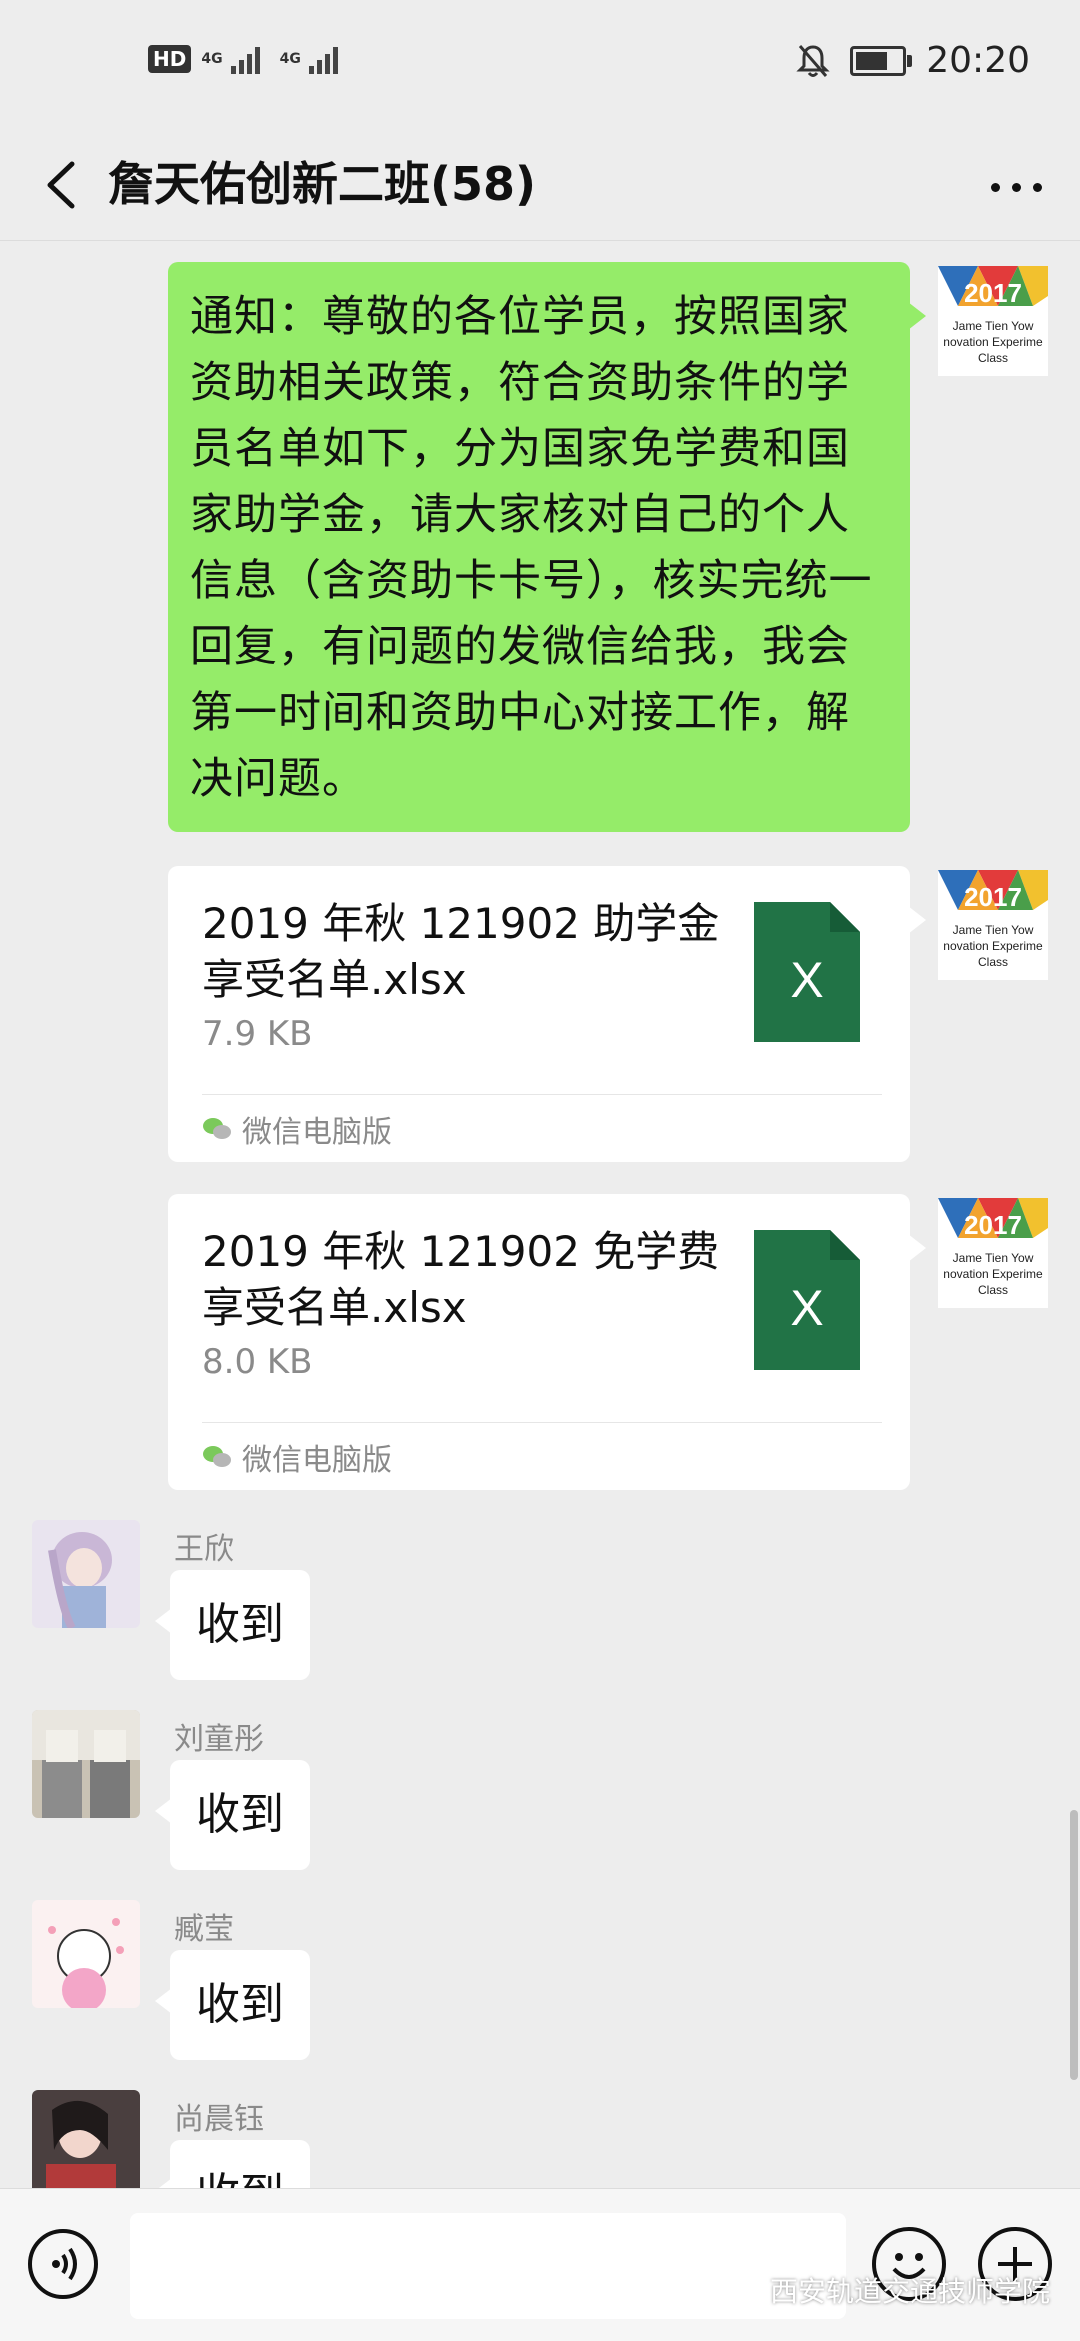  I want to click on voice-icon, so click(63, 2264).